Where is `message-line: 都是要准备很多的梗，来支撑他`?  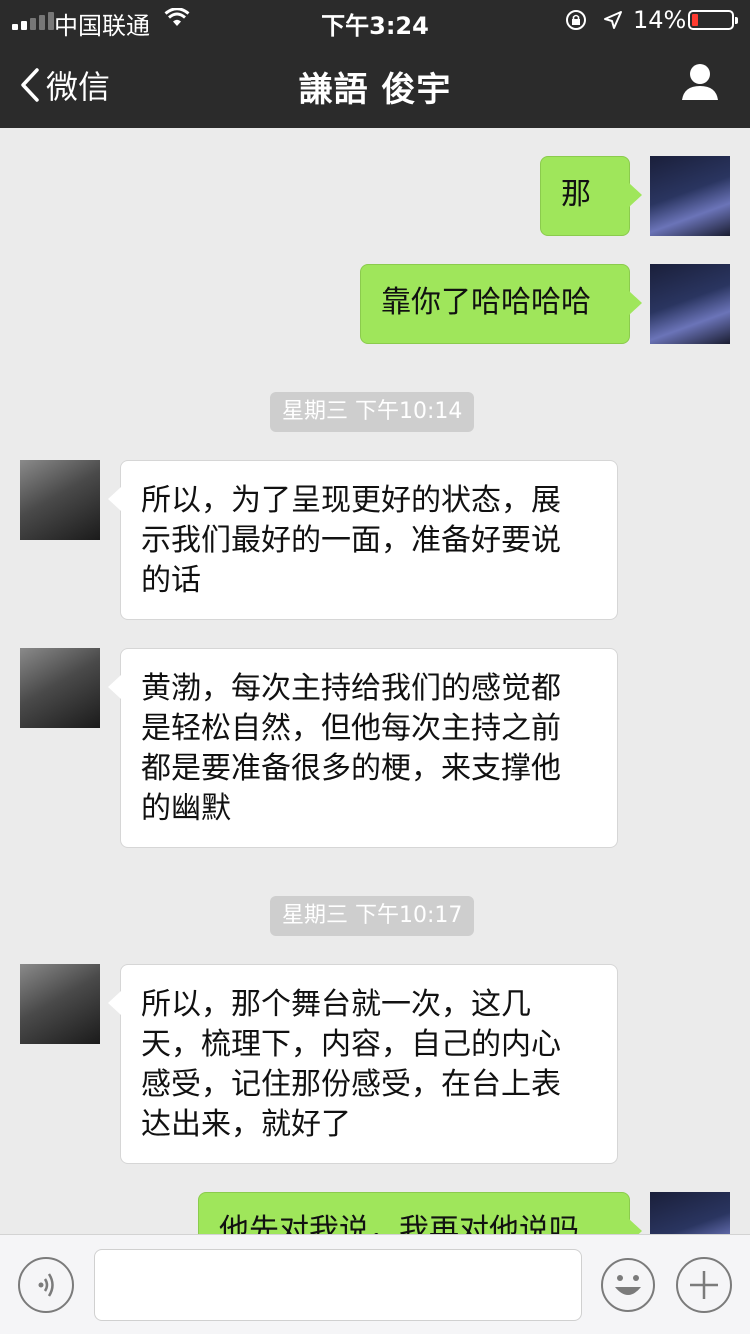 message-line: 都是要准备很多的梗，来支撑他 is located at coordinates (351, 768).